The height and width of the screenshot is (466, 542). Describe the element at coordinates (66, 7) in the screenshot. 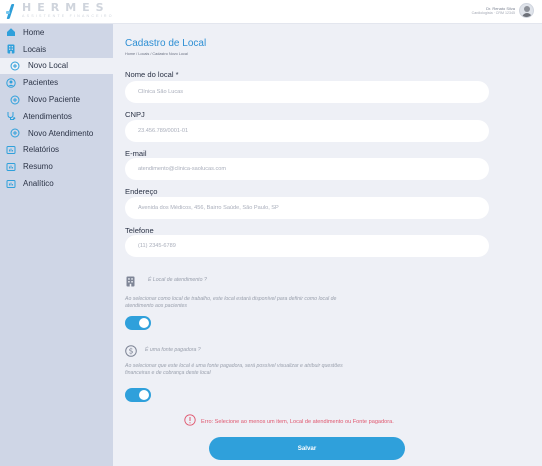

I see `app-title: HERMES` at that location.